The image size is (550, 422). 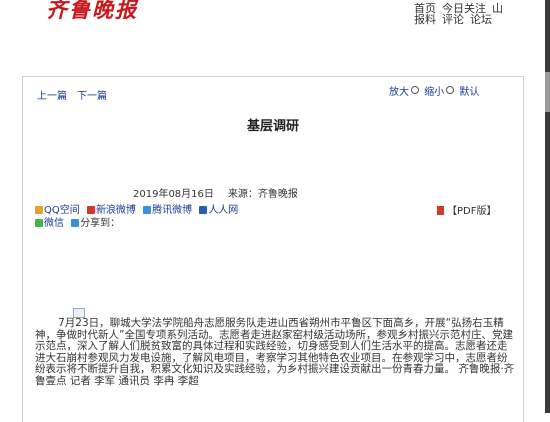 I want to click on publish-date: 2019年08月16日, so click(x=173, y=194).